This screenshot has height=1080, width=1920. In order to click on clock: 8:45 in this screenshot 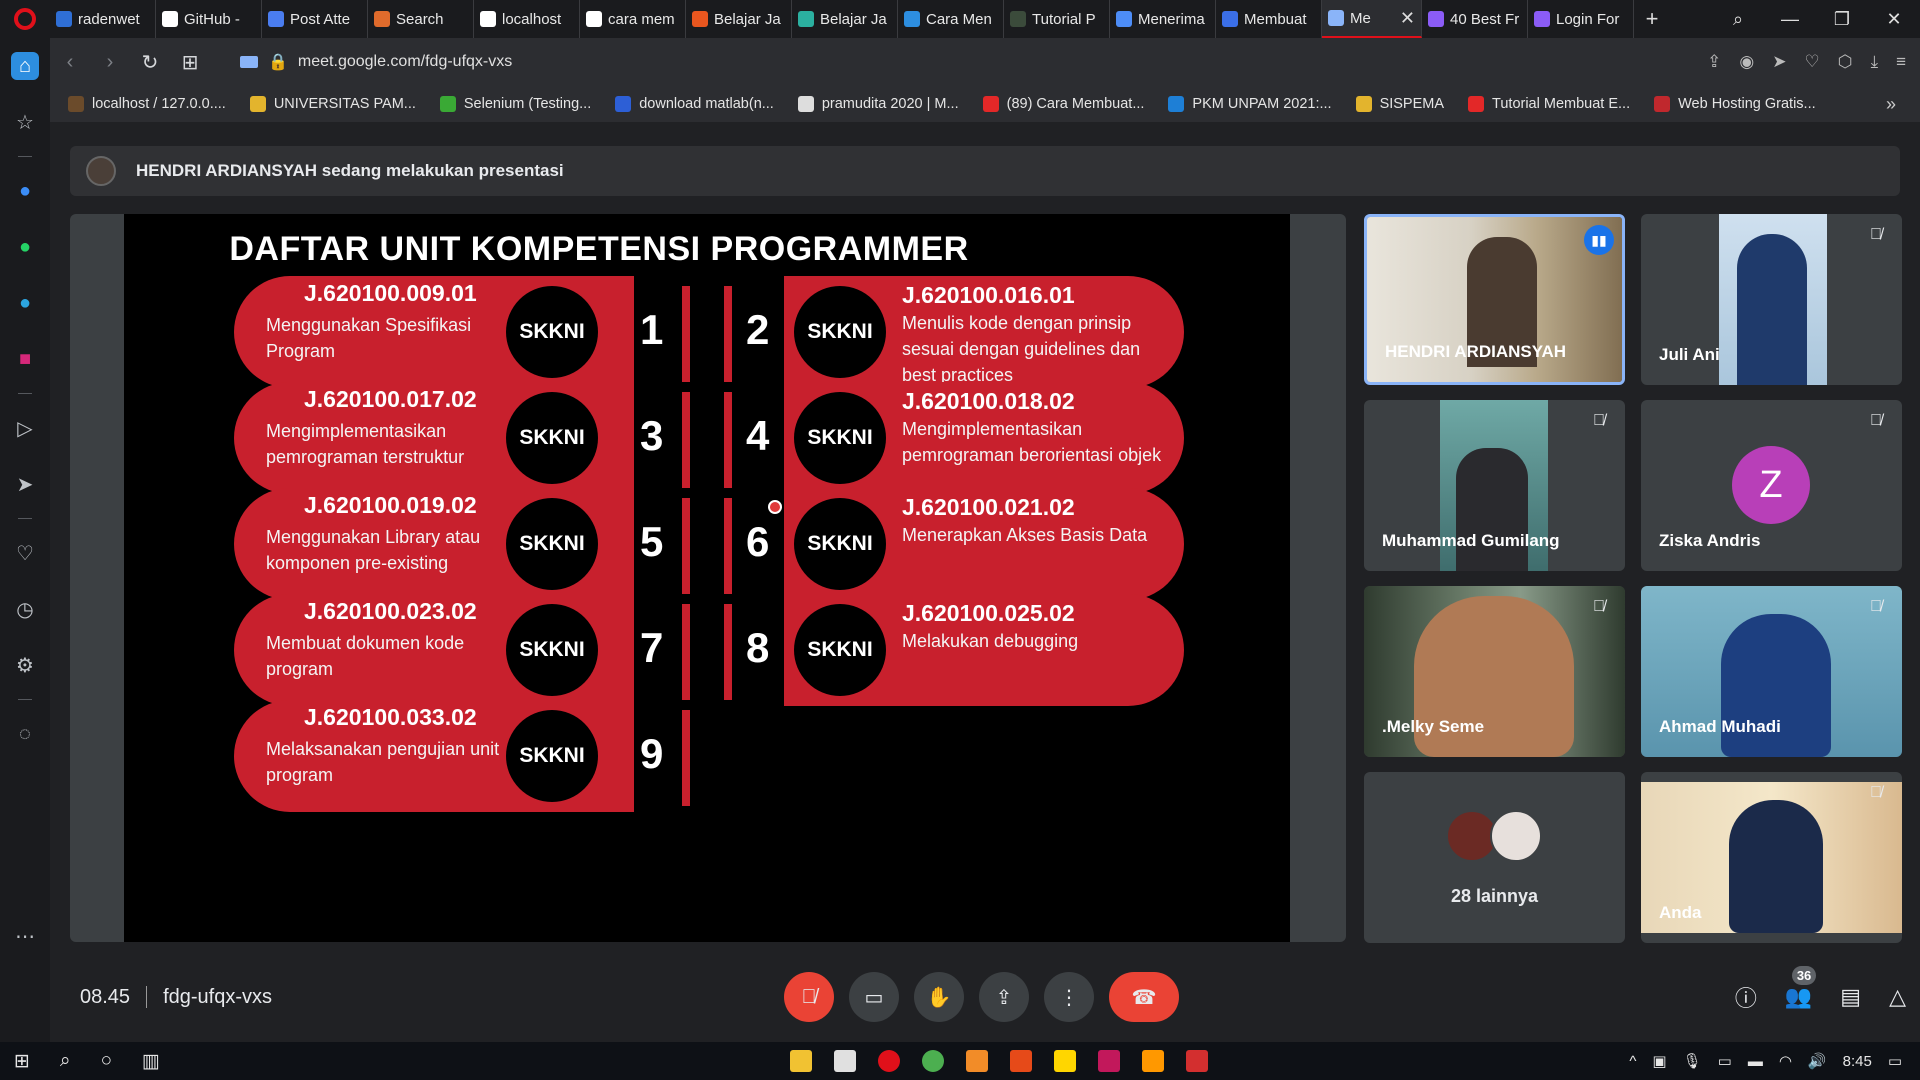, I will do `click(1857, 1061)`.